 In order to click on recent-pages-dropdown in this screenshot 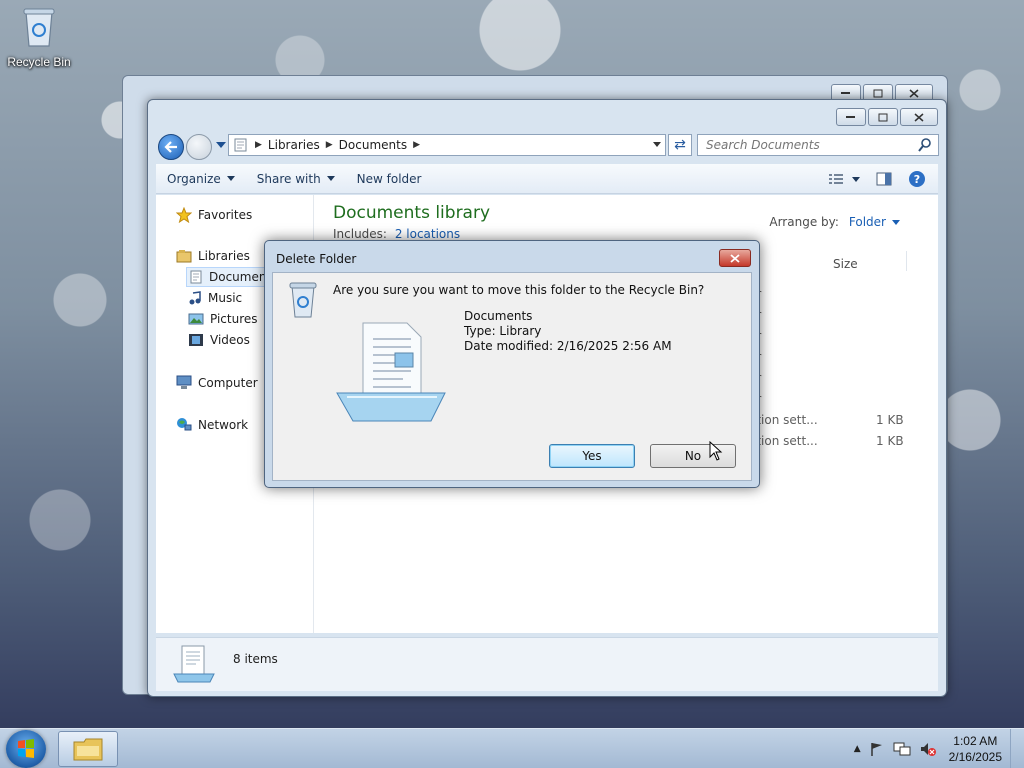, I will do `click(221, 145)`.